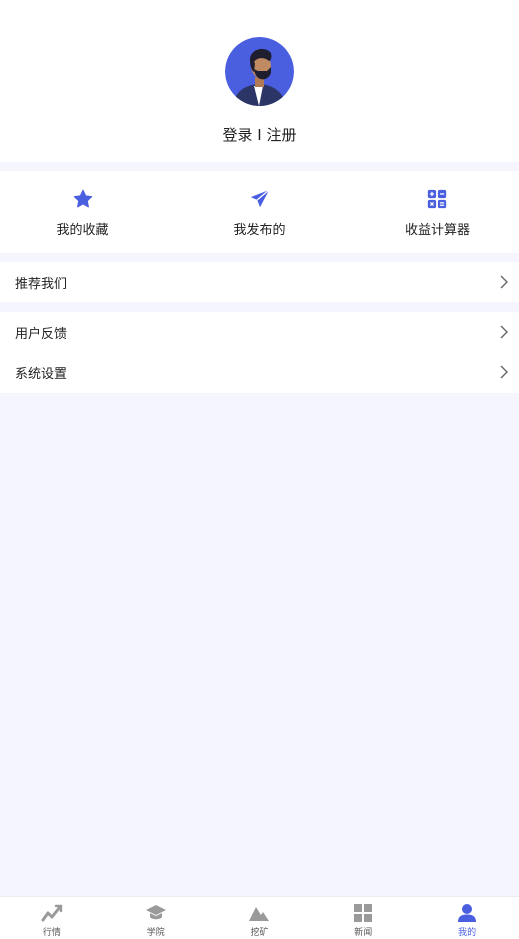 The image size is (519, 939). I want to click on calculator-label: 收益计算器, so click(437, 230).